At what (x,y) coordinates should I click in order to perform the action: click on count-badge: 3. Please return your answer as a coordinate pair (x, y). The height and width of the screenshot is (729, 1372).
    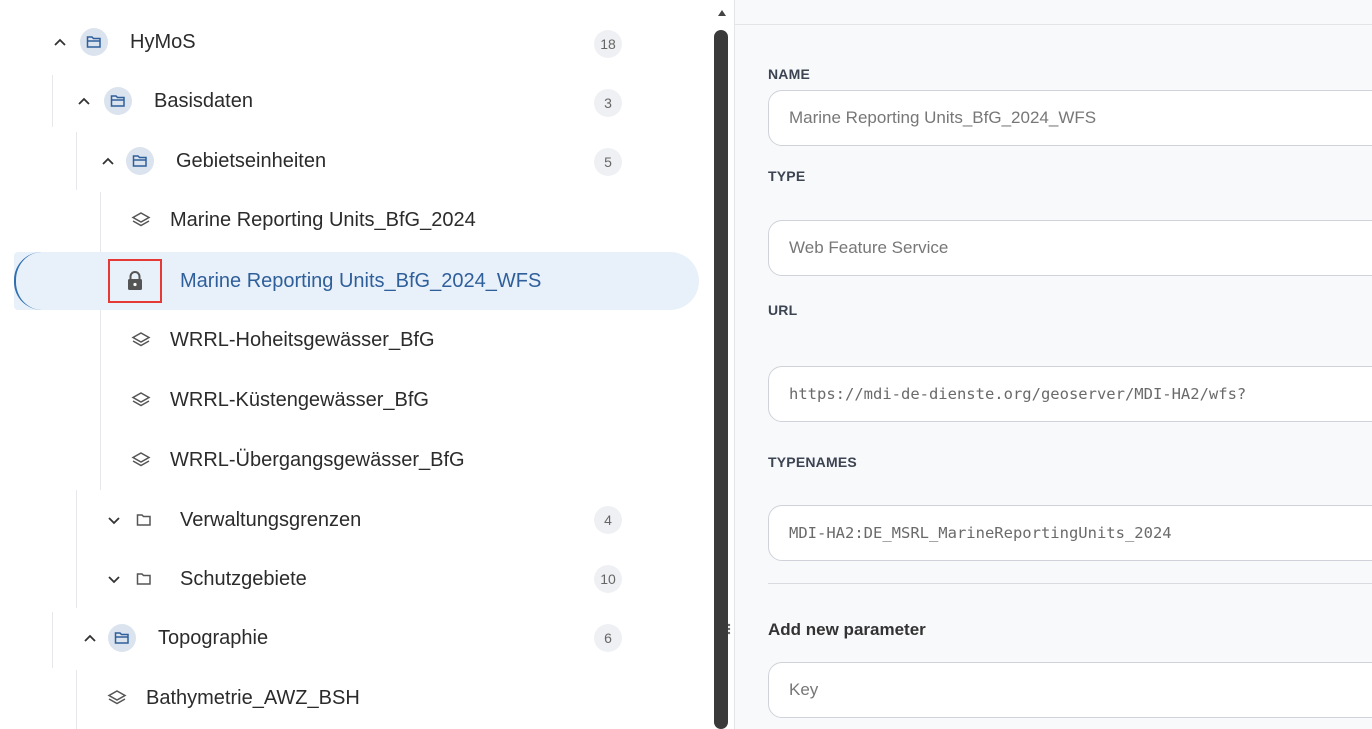
    Looking at the image, I should click on (608, 103).